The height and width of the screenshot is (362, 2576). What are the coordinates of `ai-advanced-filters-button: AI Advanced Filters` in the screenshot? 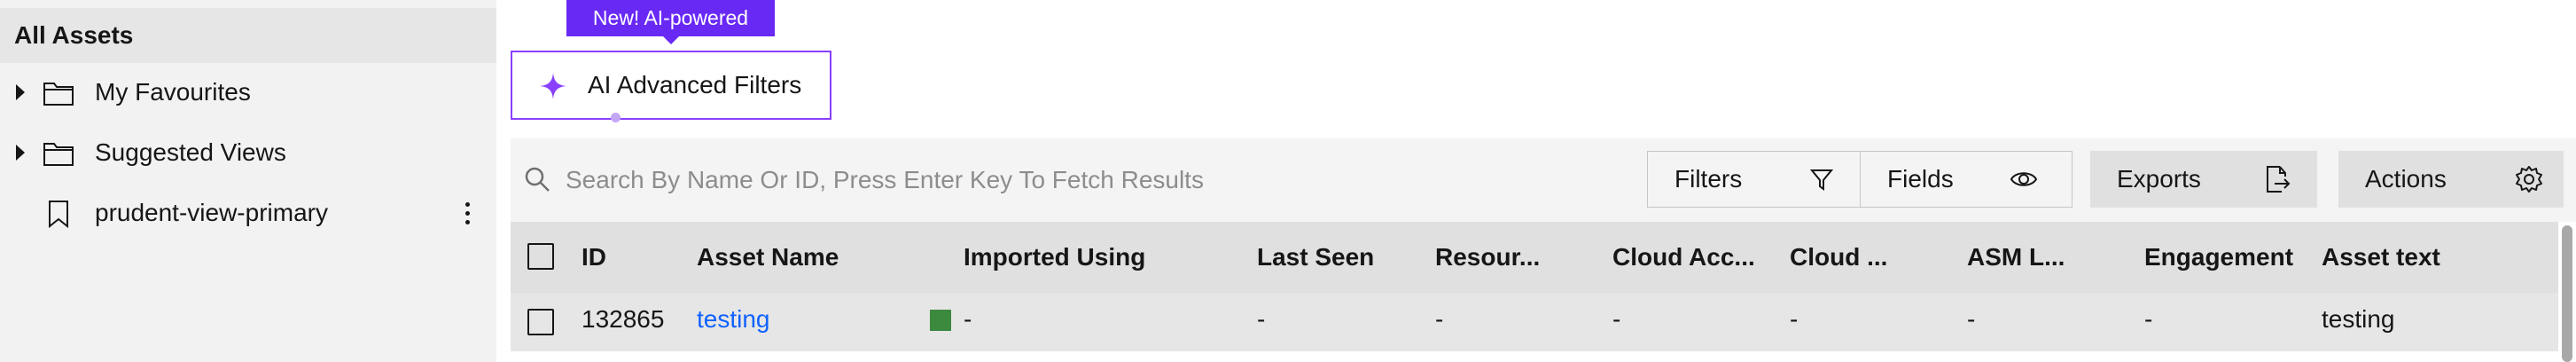 It's located at (671, 86).